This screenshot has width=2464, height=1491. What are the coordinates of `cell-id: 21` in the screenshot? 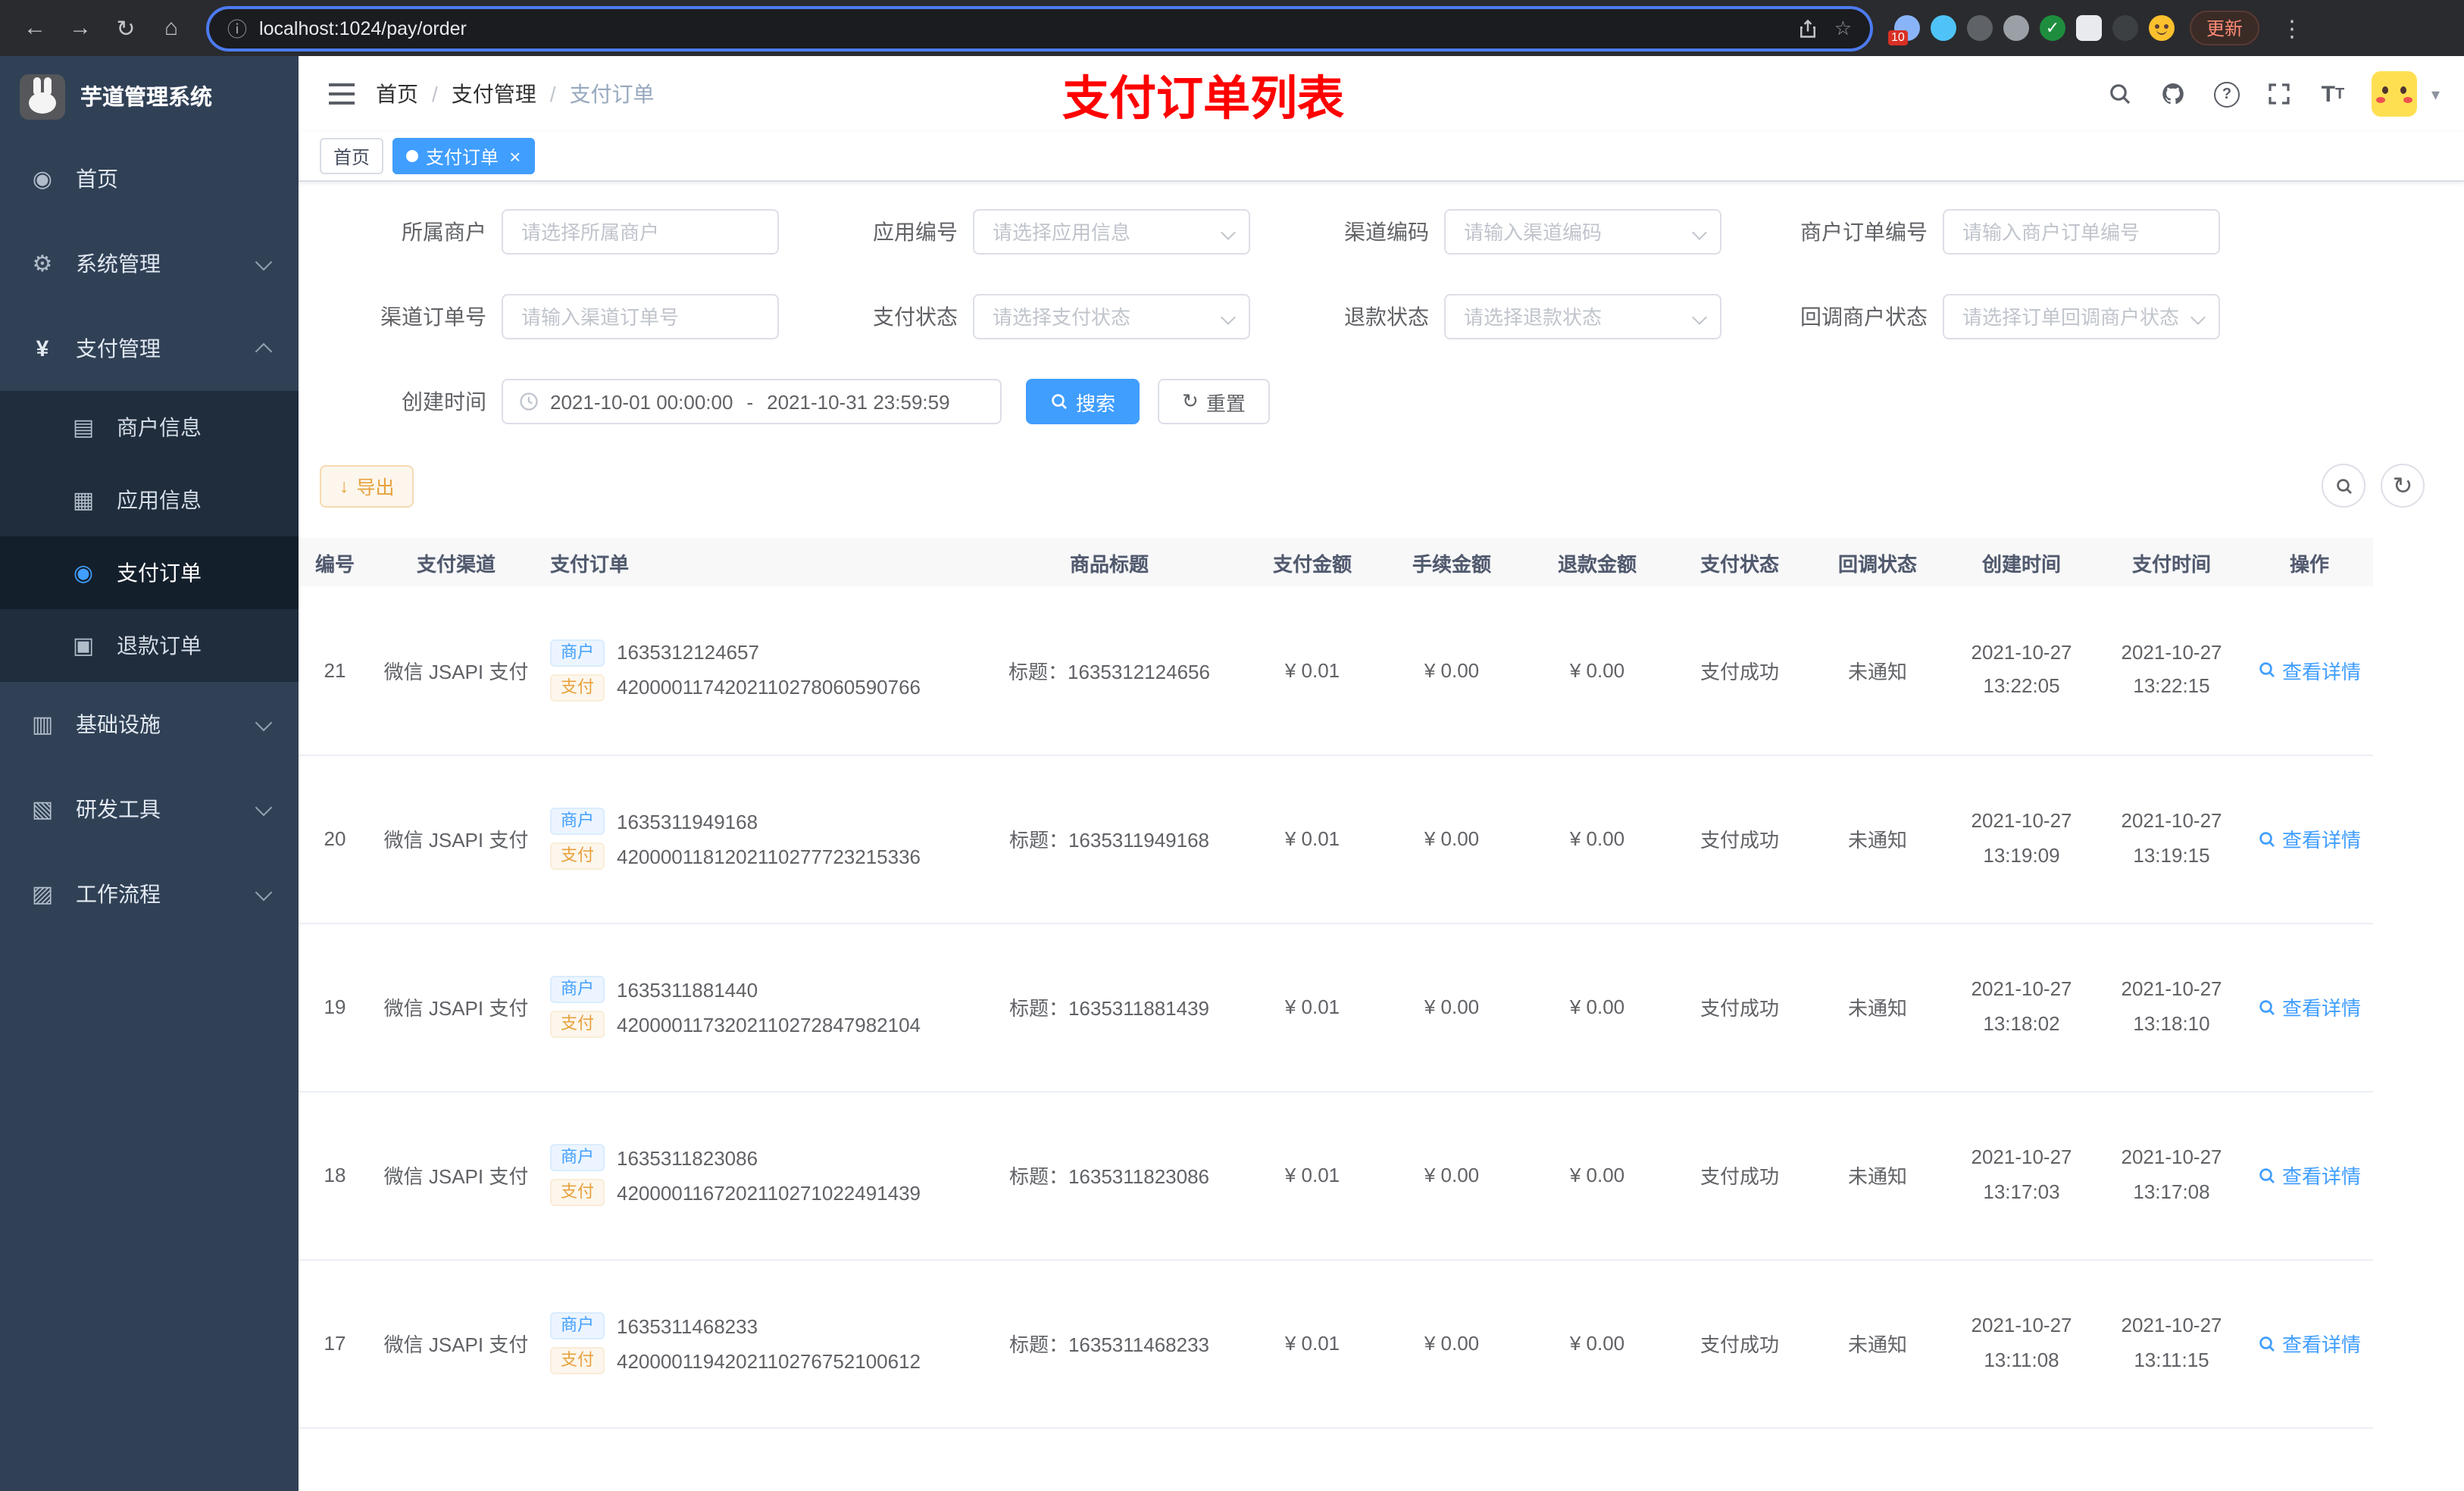 It's located at (335, 670).